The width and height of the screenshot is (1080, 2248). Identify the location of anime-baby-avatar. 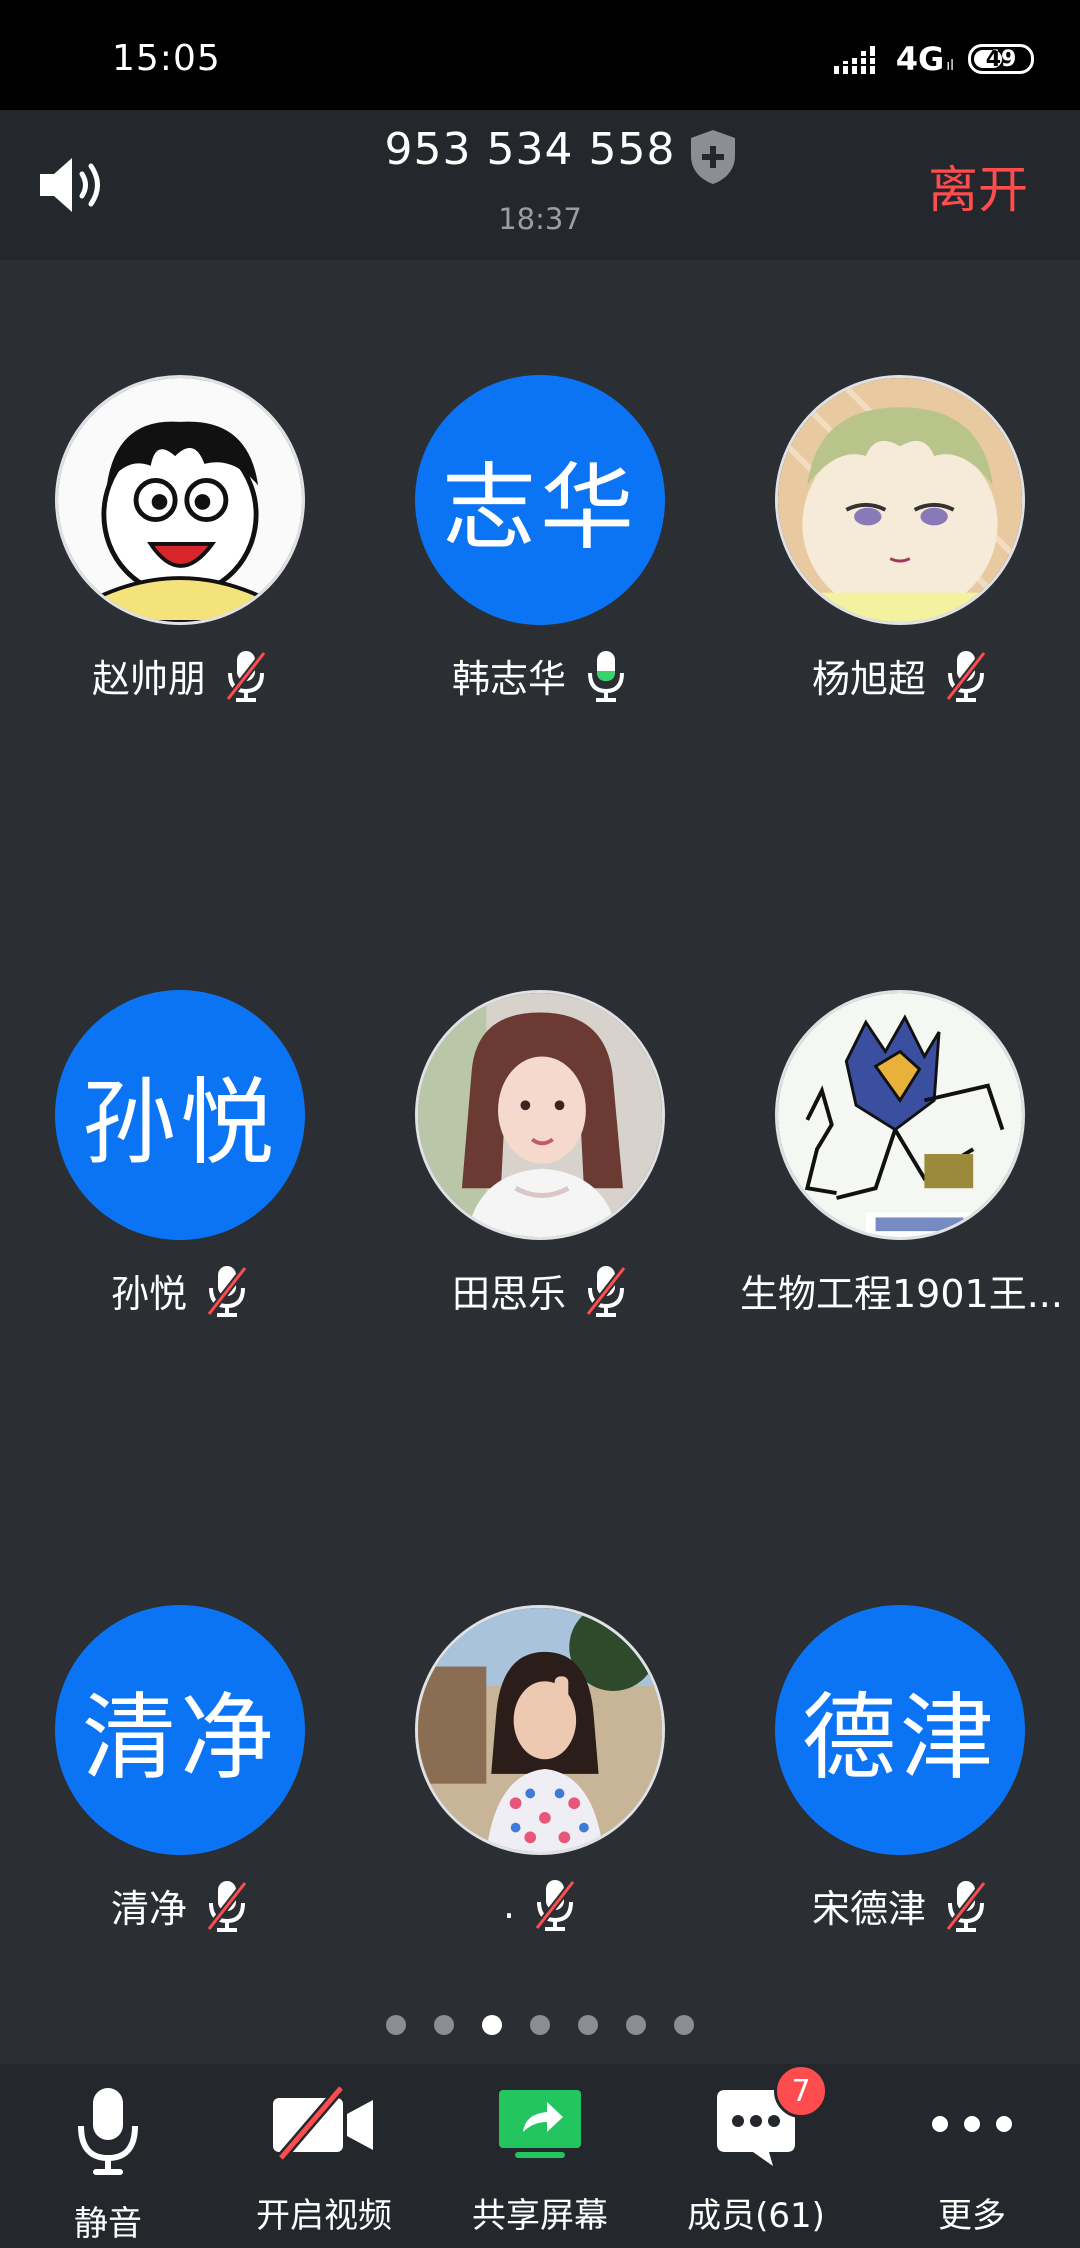
(900, 500).